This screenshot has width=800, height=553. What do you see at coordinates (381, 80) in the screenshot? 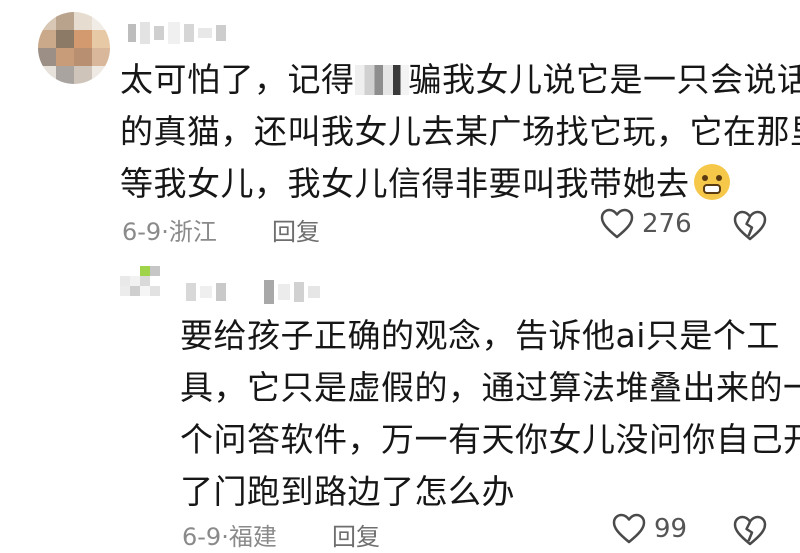
I see `redacted-text` at bounding box center [381, 80].